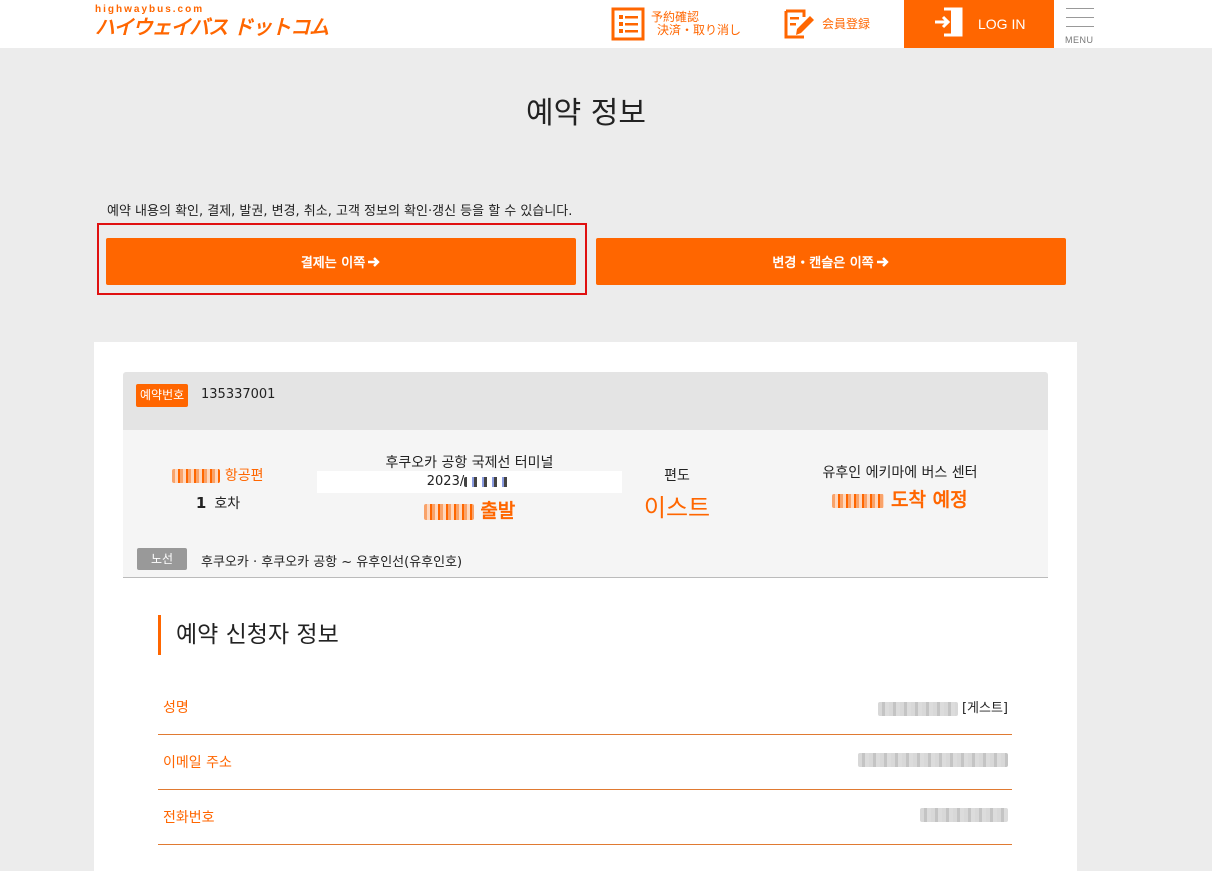 The height and width of the screenshot is (871, 1212). Describe the element at coordinates (628, 24) in the screenshot. I see `list-icon` at that location.